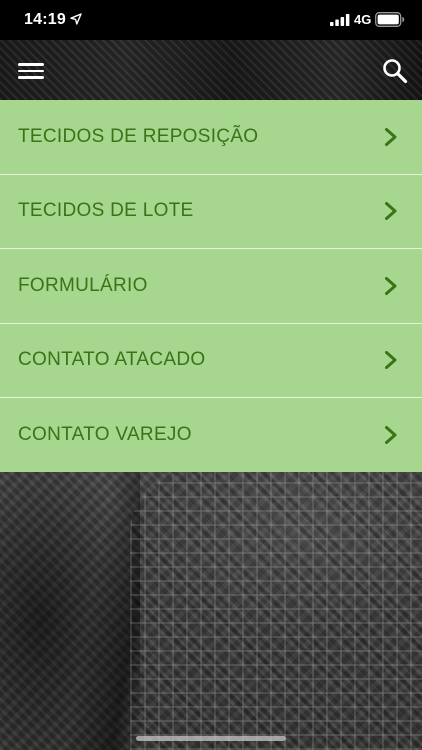 This screenshot has width=422, height=750. Describe the element at coordinates (70, 610) in the screenshot. I see `background-seat-shadow` at that location.